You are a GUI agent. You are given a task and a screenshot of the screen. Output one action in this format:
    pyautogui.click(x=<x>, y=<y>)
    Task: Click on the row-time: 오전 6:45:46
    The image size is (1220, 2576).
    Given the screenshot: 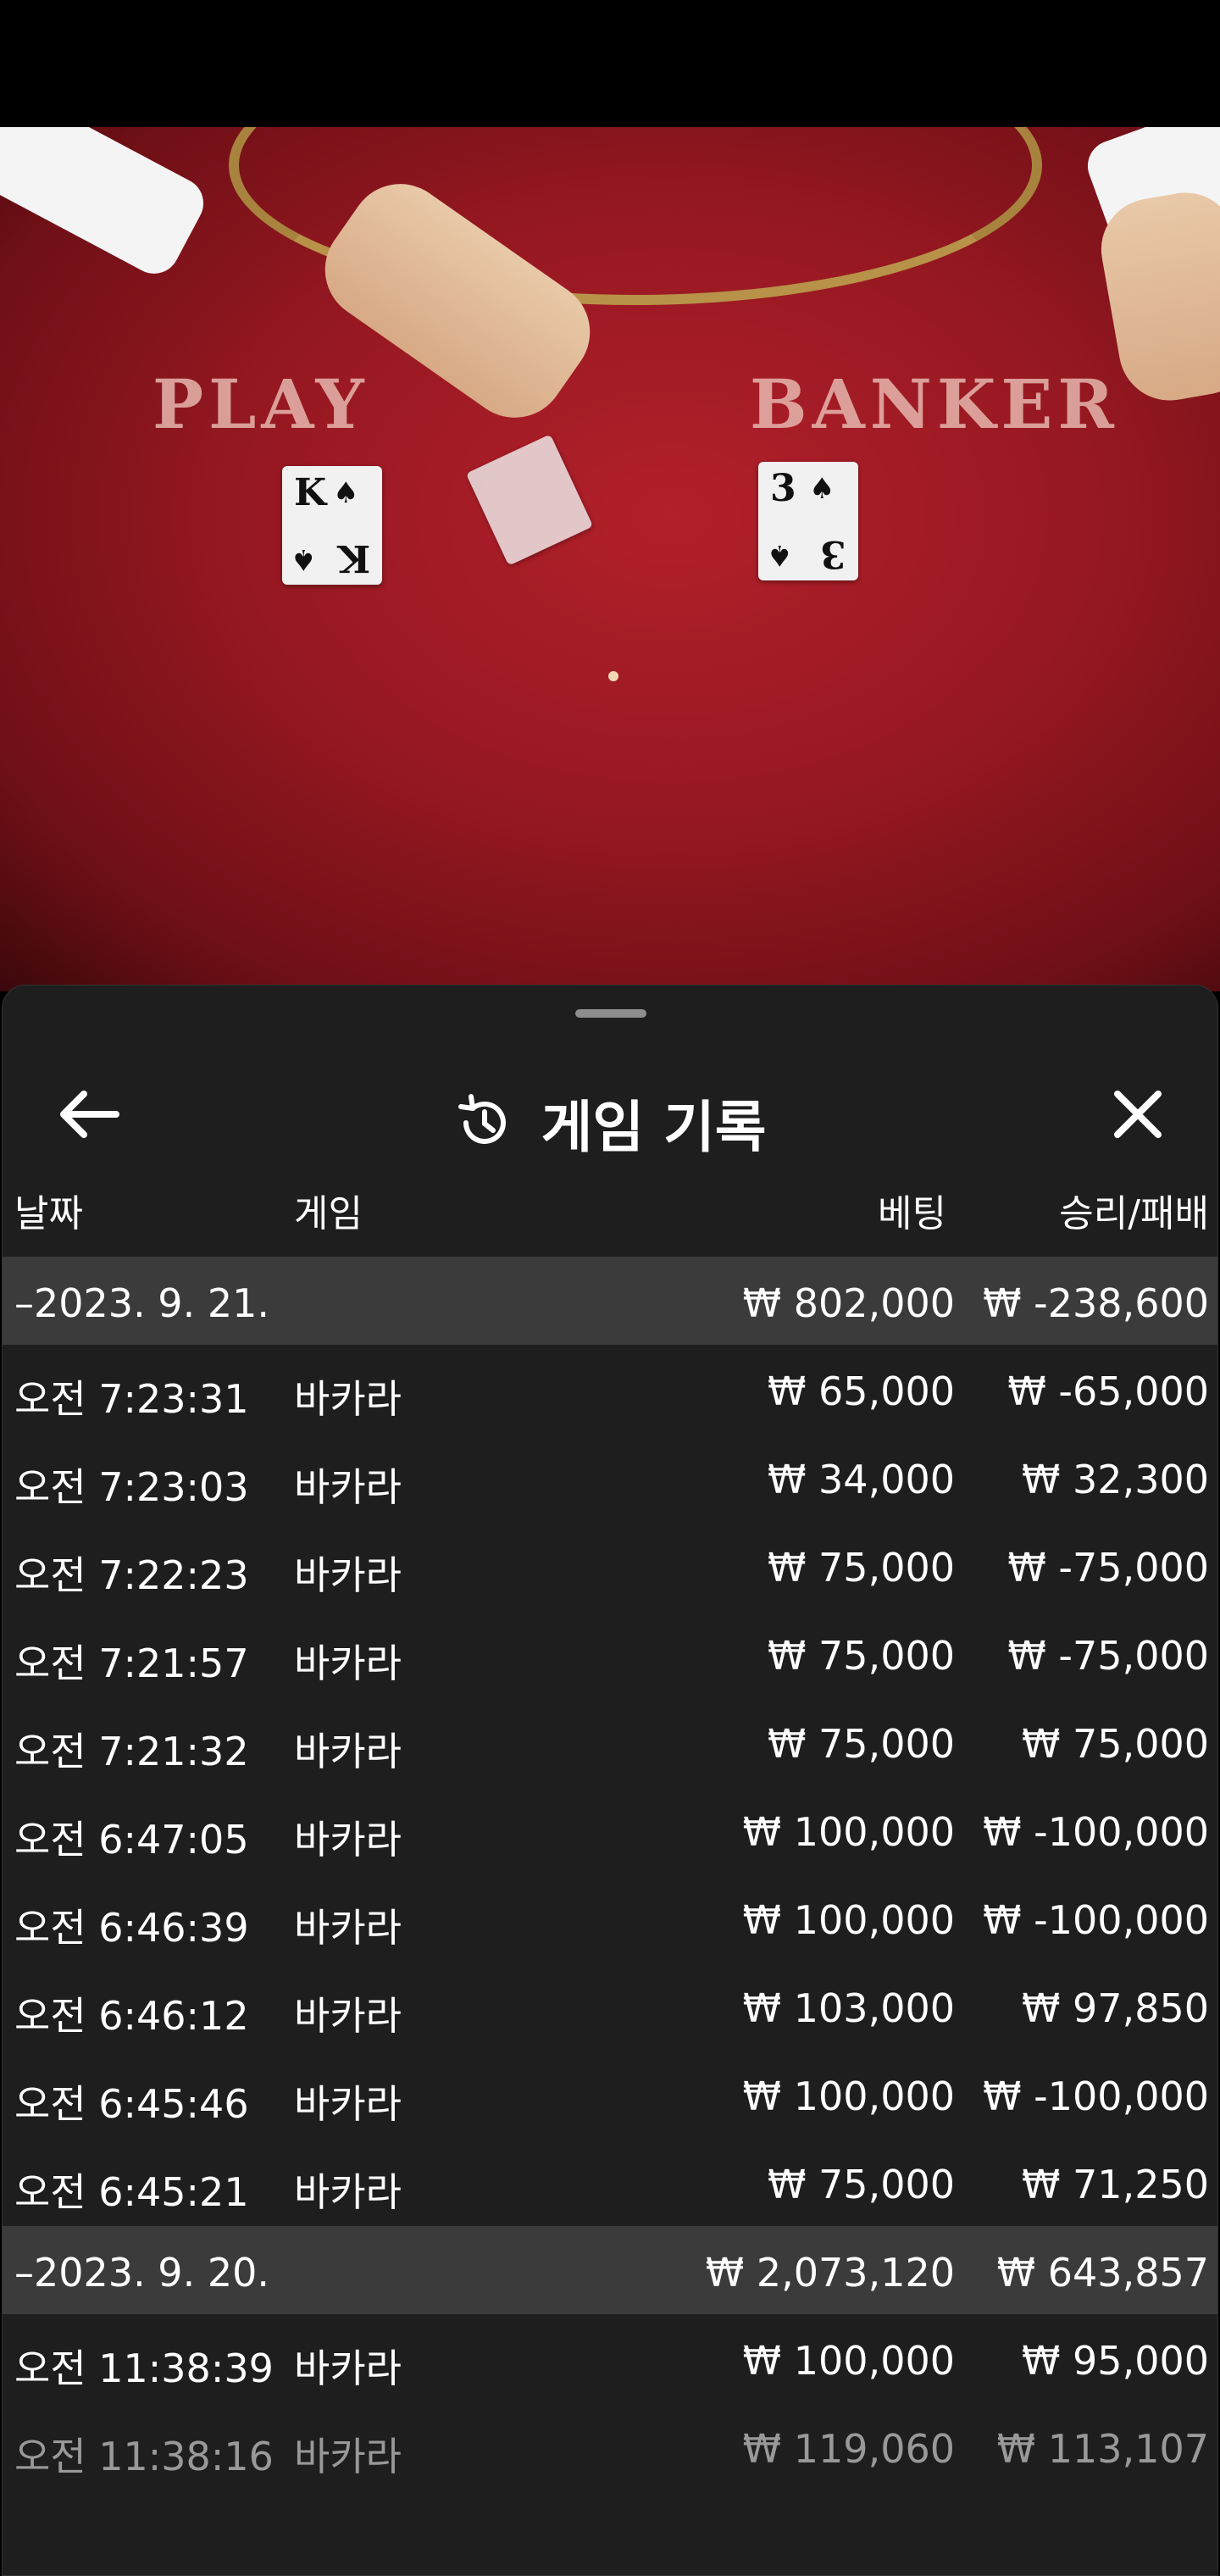 What is the action you would take?
    pyautogui.click(x=131, y=2104)
    